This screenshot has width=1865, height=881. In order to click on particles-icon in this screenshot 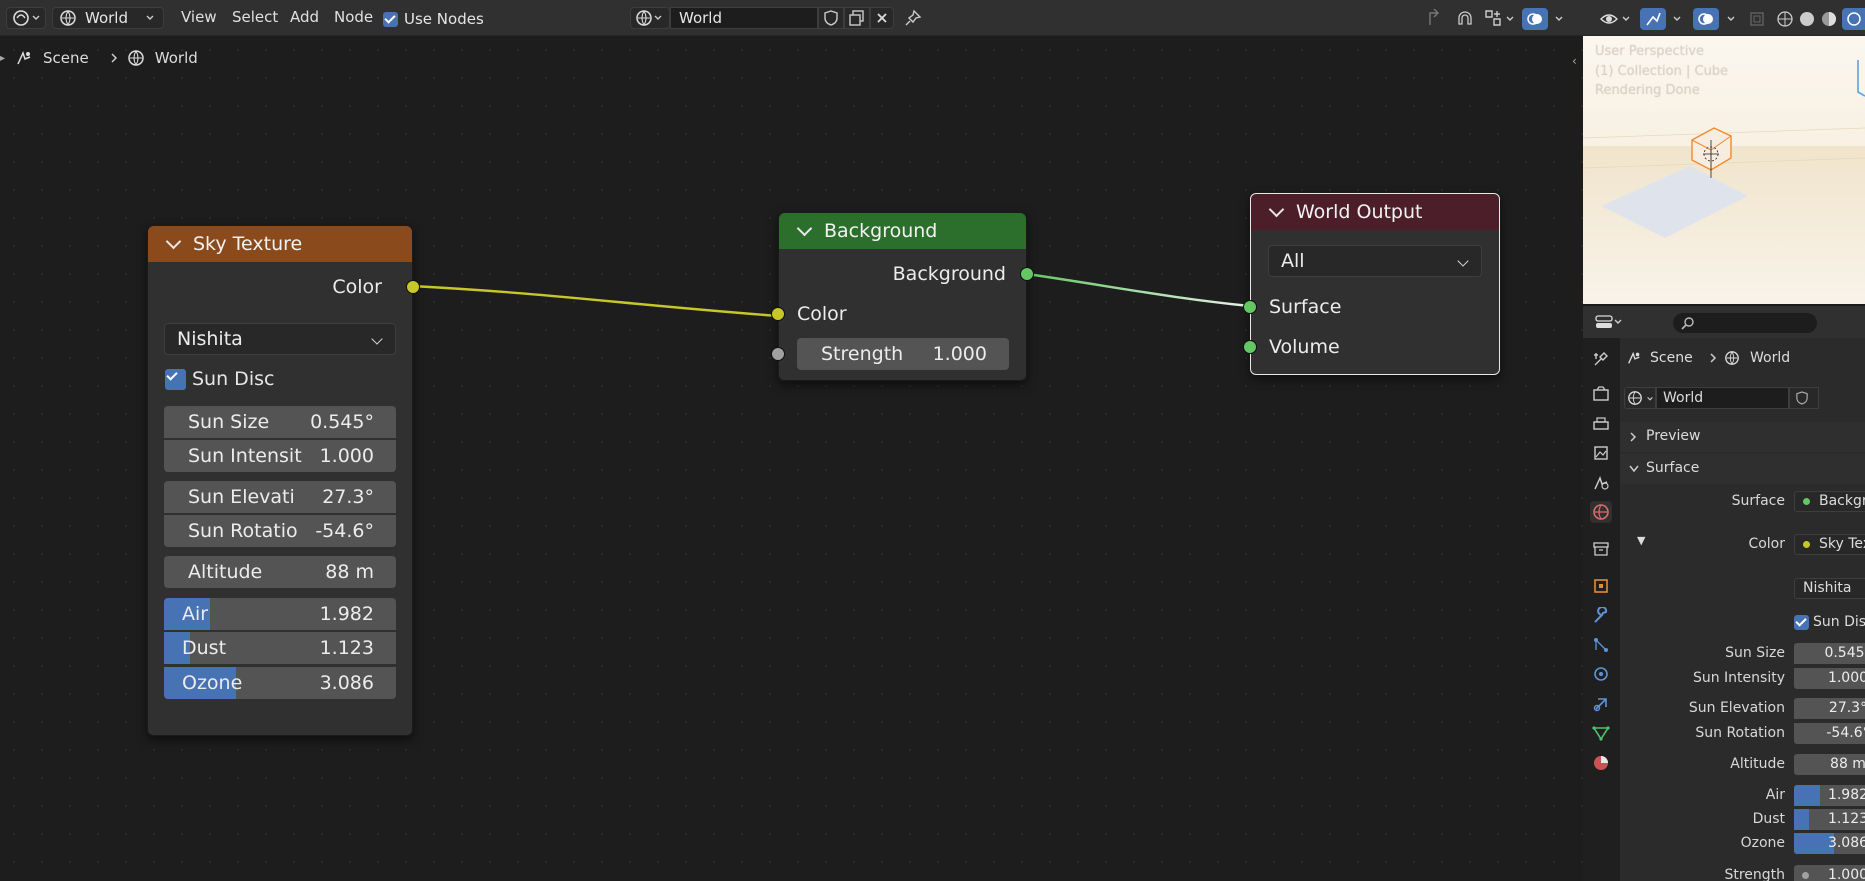, I will do `click(1601, 645)`.